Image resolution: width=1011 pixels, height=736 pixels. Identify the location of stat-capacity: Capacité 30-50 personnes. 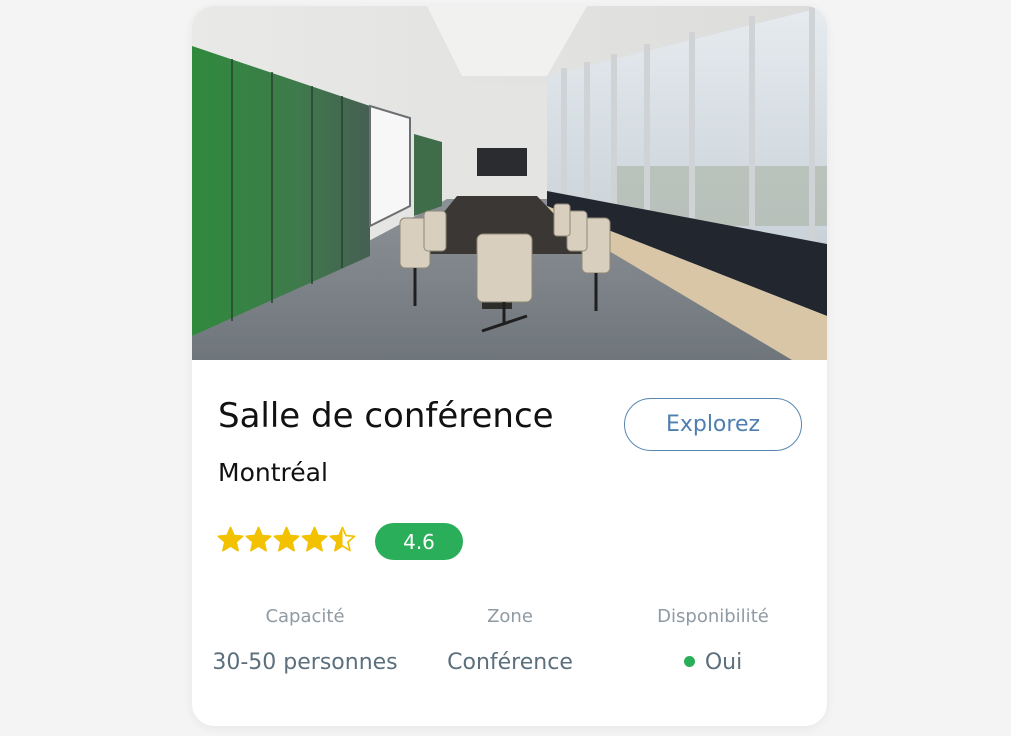
(305, 640).